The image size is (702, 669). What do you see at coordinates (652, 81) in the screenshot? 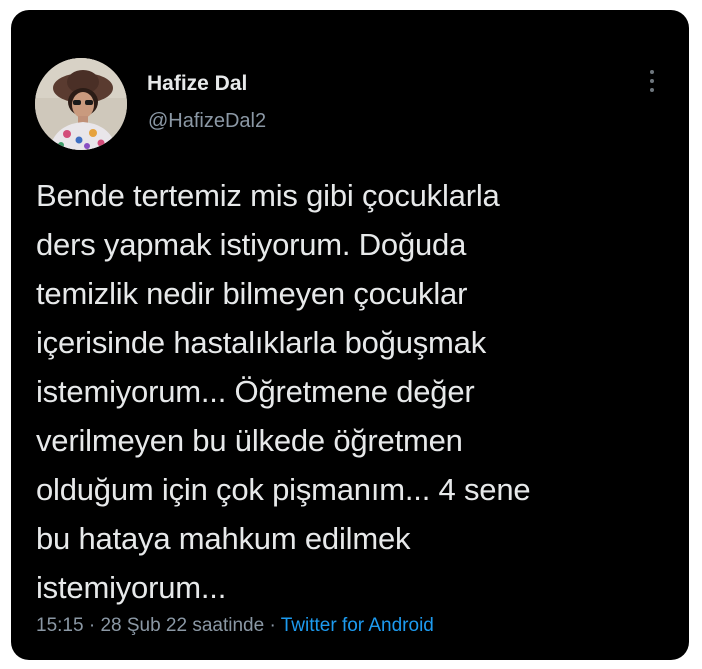
I see `more-vertical-icon` at bounding box center [652, 81].